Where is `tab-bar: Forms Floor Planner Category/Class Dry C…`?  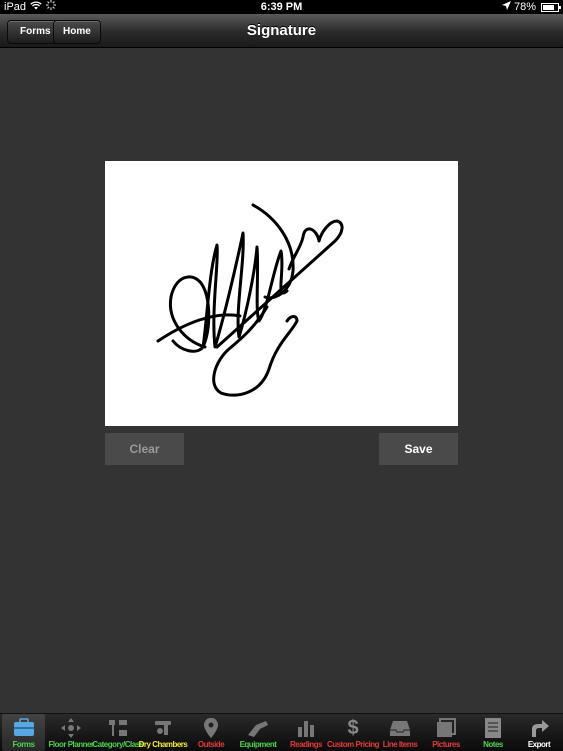
tab-bar: Forms Floor Planner Category/Class Dry C… is located at coordinates (281, 732).